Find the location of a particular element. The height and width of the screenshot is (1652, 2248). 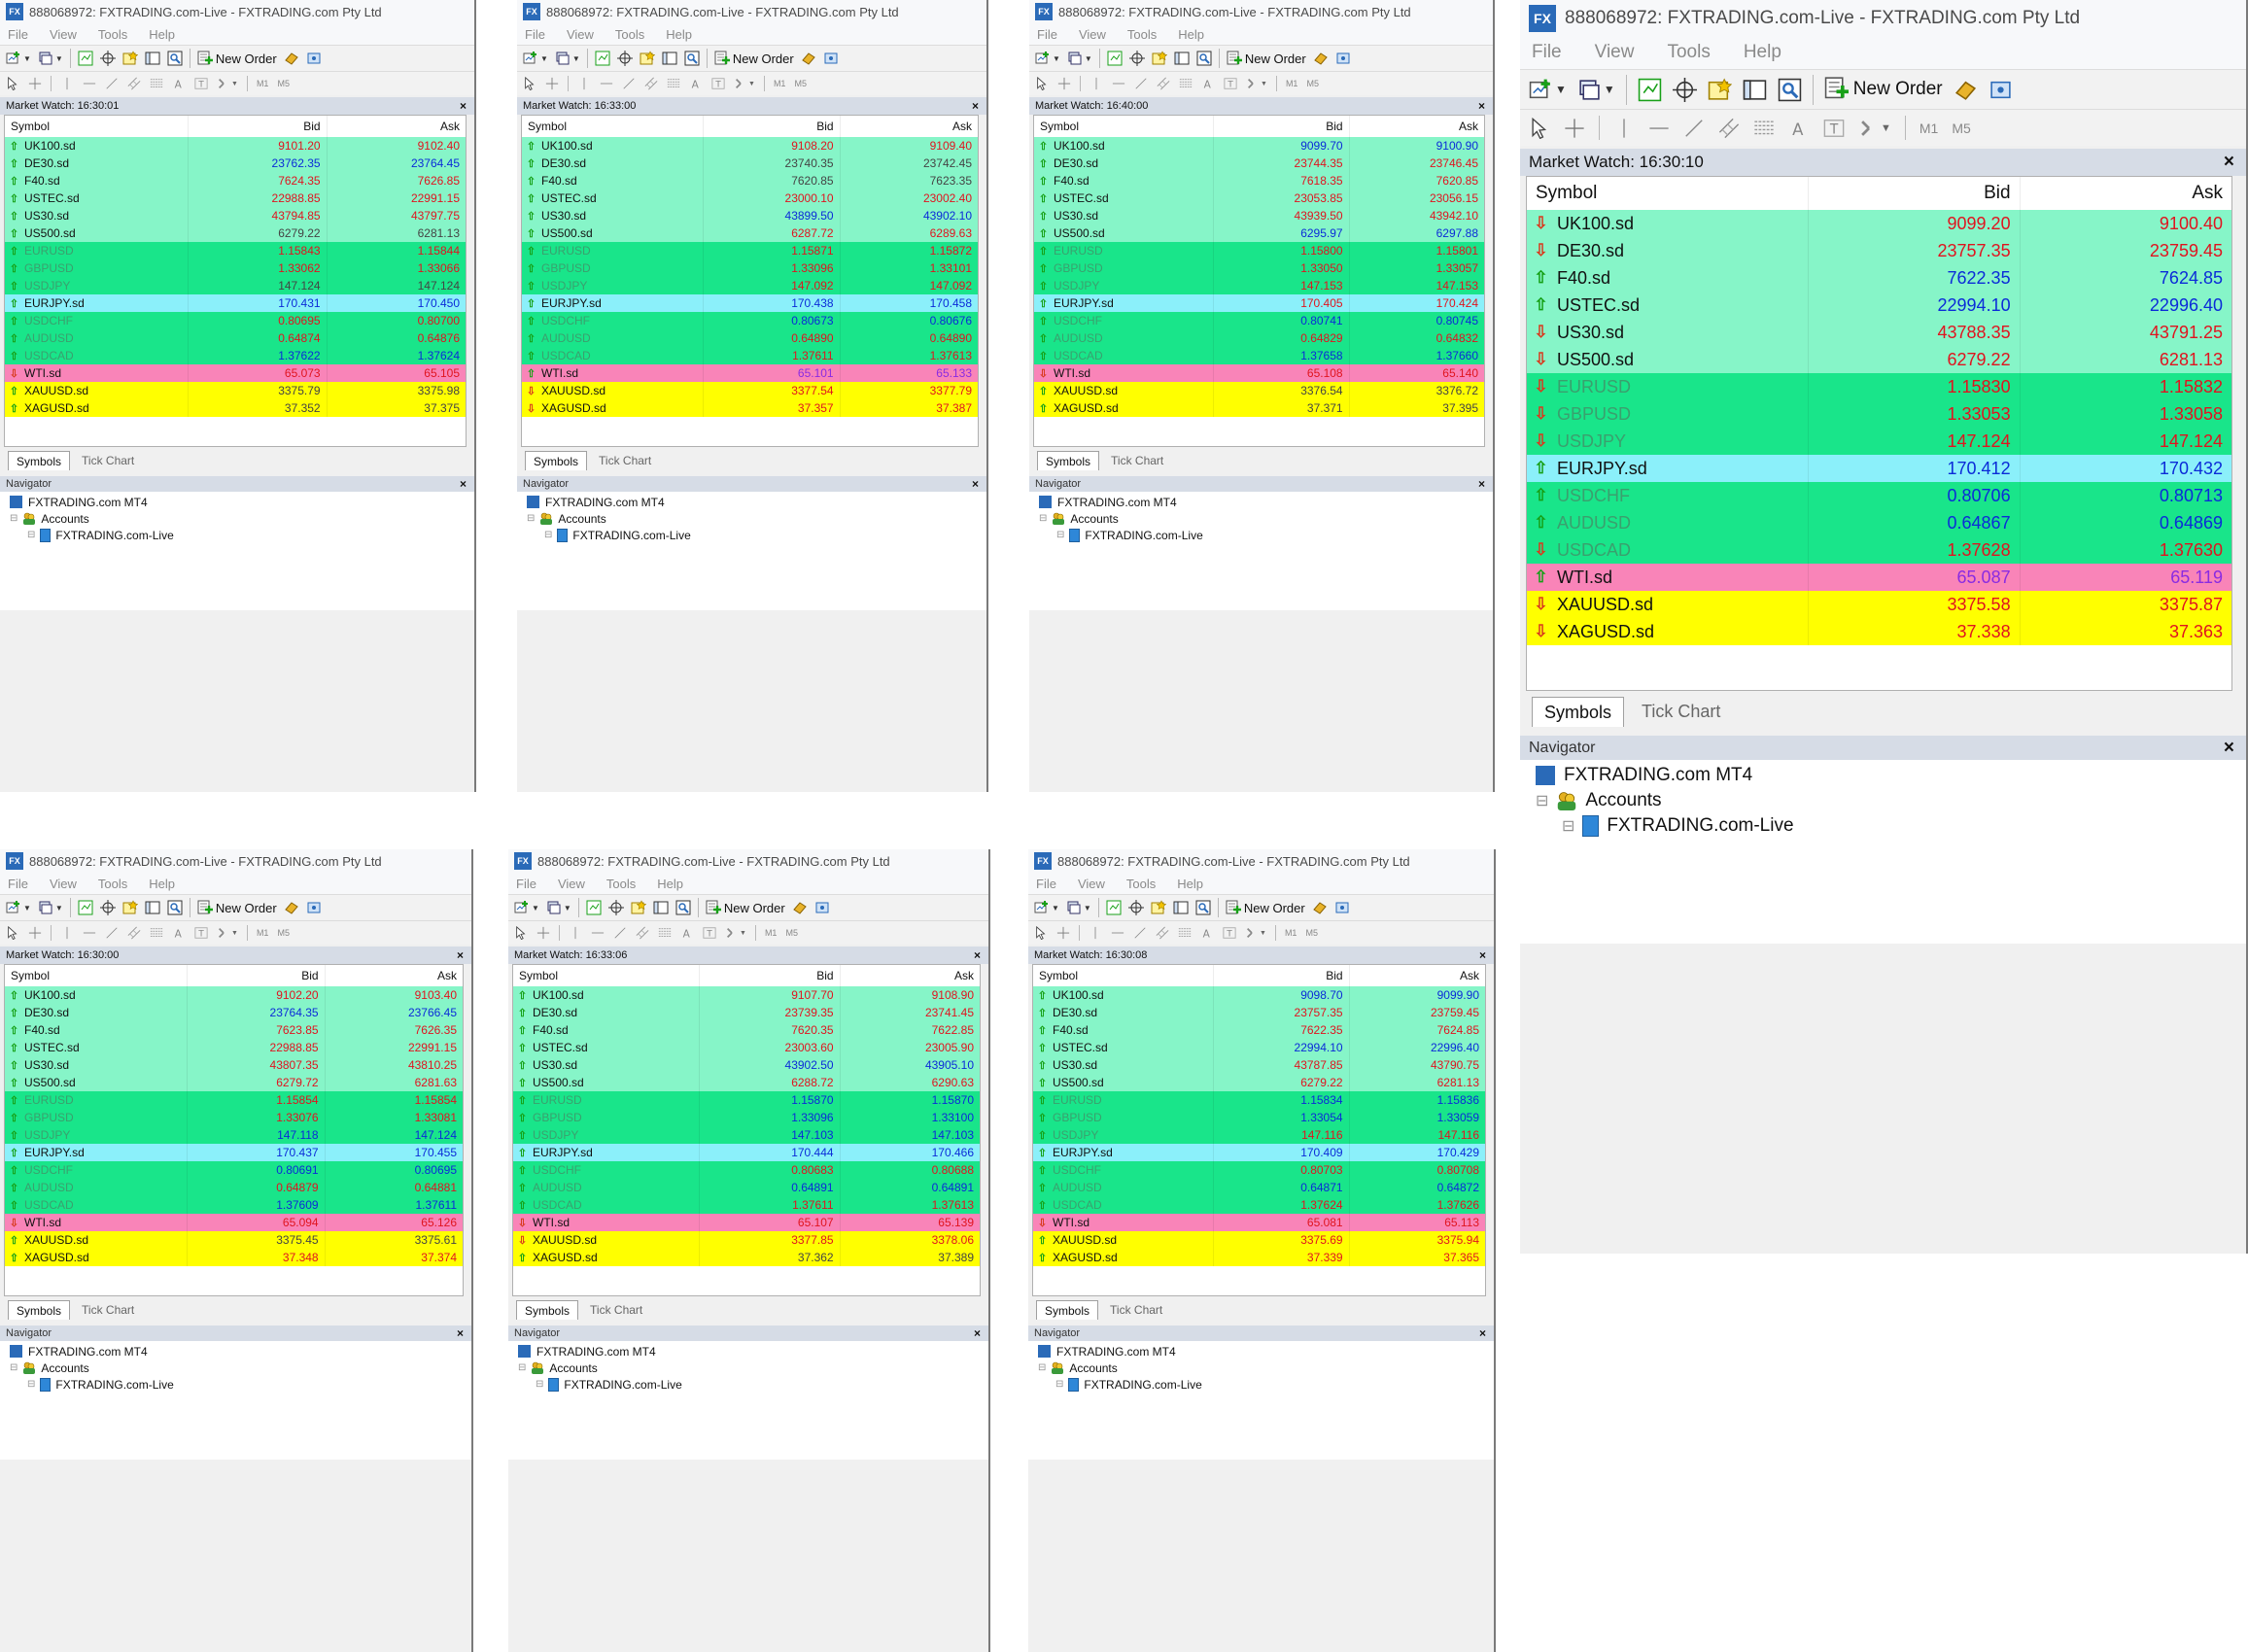

table-row: ⇧ USDCAD 1.37611 1.37613 is located at coordinates (746, 1205).